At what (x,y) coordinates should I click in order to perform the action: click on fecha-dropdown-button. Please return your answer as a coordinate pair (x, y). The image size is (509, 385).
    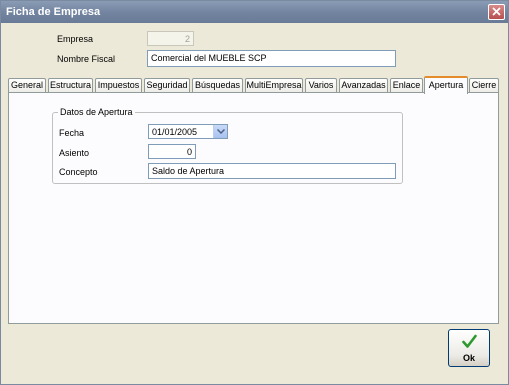
    Looking at the image, I should click on (220, 131).